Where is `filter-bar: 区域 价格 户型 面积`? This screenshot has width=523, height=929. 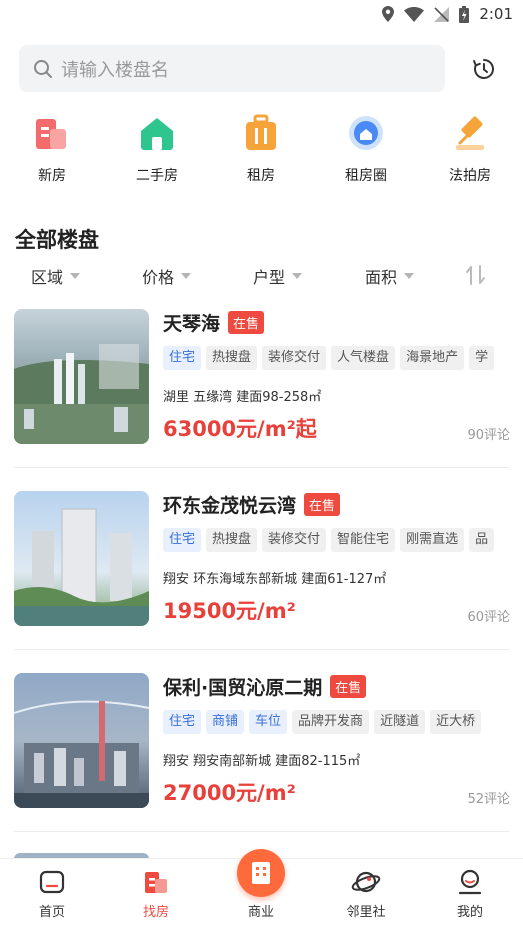 filter-bar: 区域 价格 户型 面积 is located at coordinates (261, 279).